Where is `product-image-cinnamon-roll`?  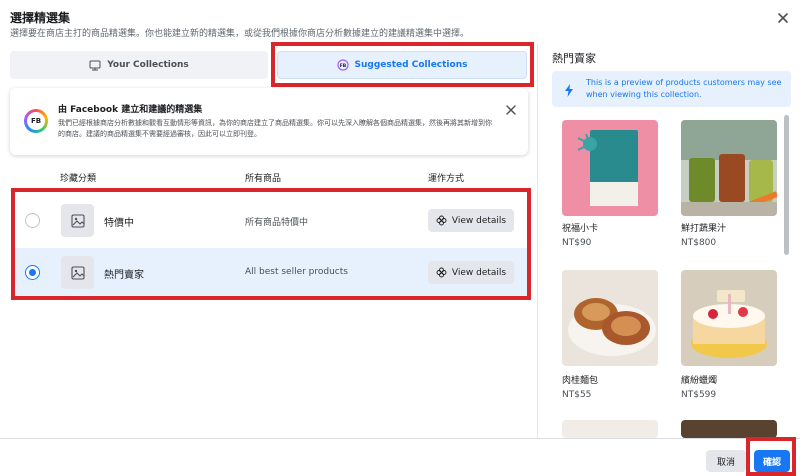 product-image-cinnamon-roll is located at coordinates (610, 318).